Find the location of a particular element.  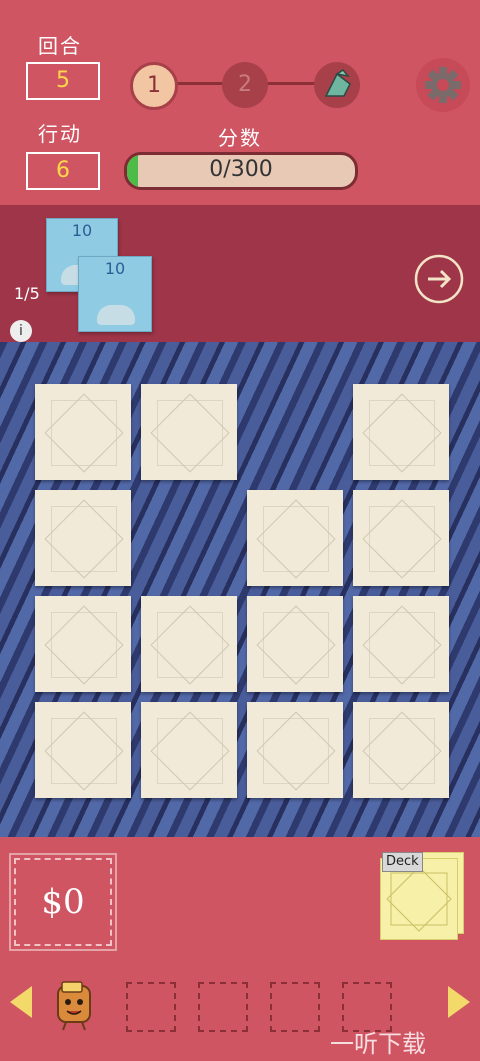

stage-2-node: 2 is located at coordinates (245, 85).